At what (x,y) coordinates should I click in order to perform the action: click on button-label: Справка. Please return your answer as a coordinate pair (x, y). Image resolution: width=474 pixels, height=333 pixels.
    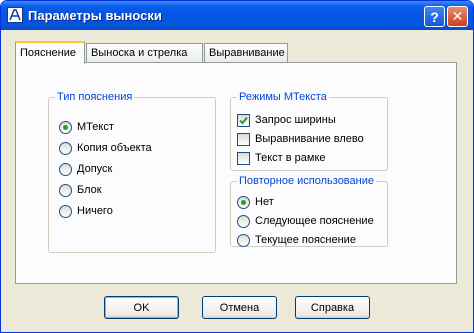
    Looking at the image, I should click on (332, 307).